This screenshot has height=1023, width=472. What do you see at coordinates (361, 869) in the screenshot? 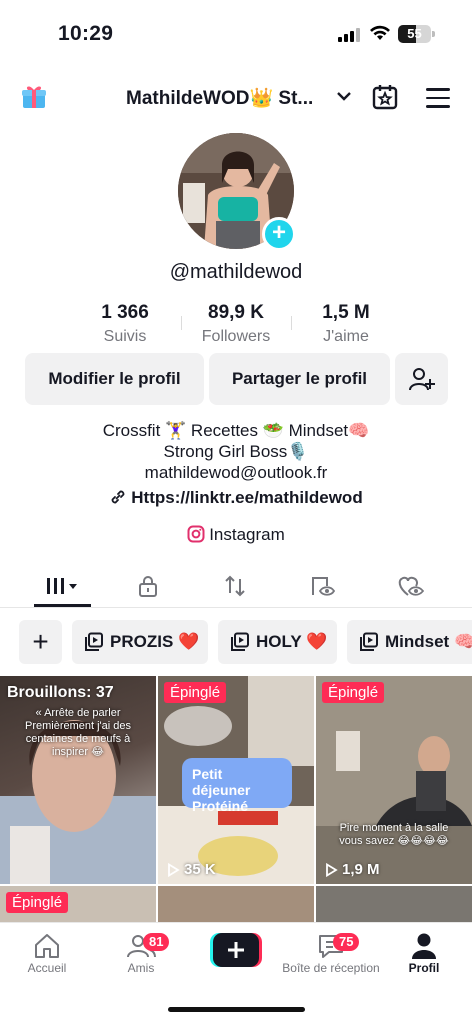
I see `view-count-value: 1,9 M` at bounding box center [361, 869].